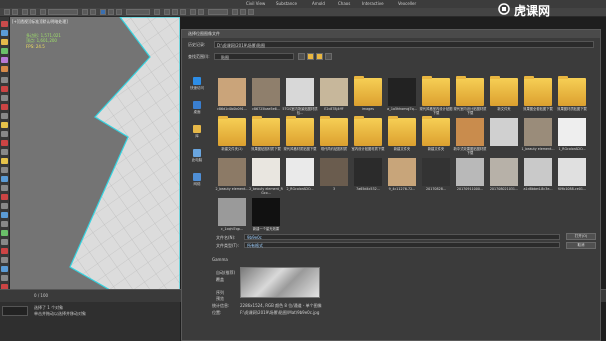 This screenshot has height=341, width=606. I want to click on menu-substance: Substance, so click(286, 3).